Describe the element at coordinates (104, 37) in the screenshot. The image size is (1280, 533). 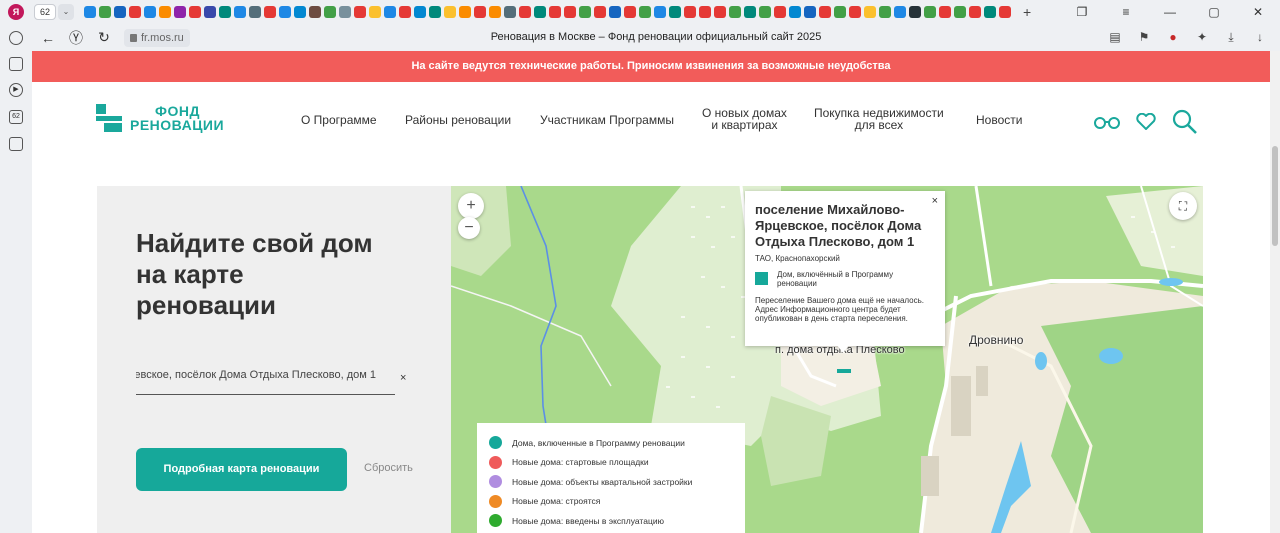
I see `reload-icon: ↻` at that location.